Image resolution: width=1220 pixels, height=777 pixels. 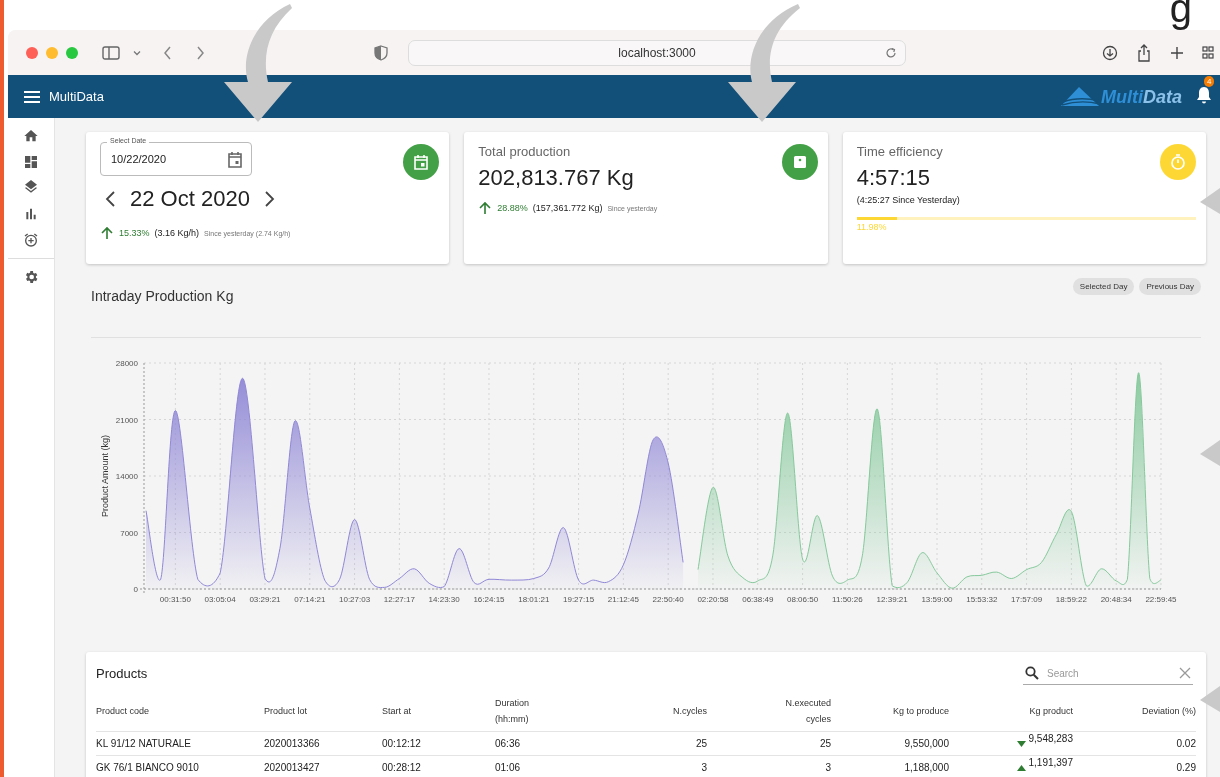 What do you see at coordinates (512, 208) in the screenshot?
I see `change-percent: 28.88%` at bounding box center [512, 208].